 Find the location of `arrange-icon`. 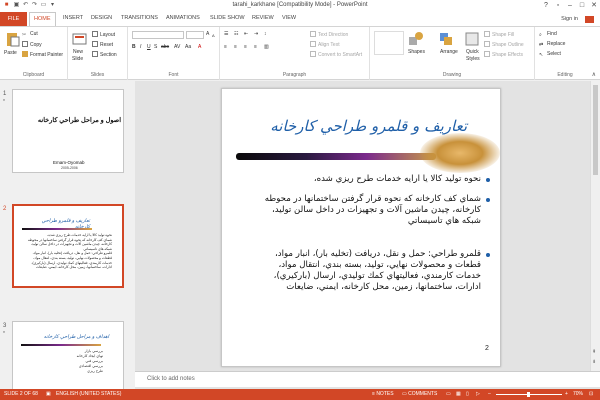

arrange-icon is located at coordinates (446, 39).